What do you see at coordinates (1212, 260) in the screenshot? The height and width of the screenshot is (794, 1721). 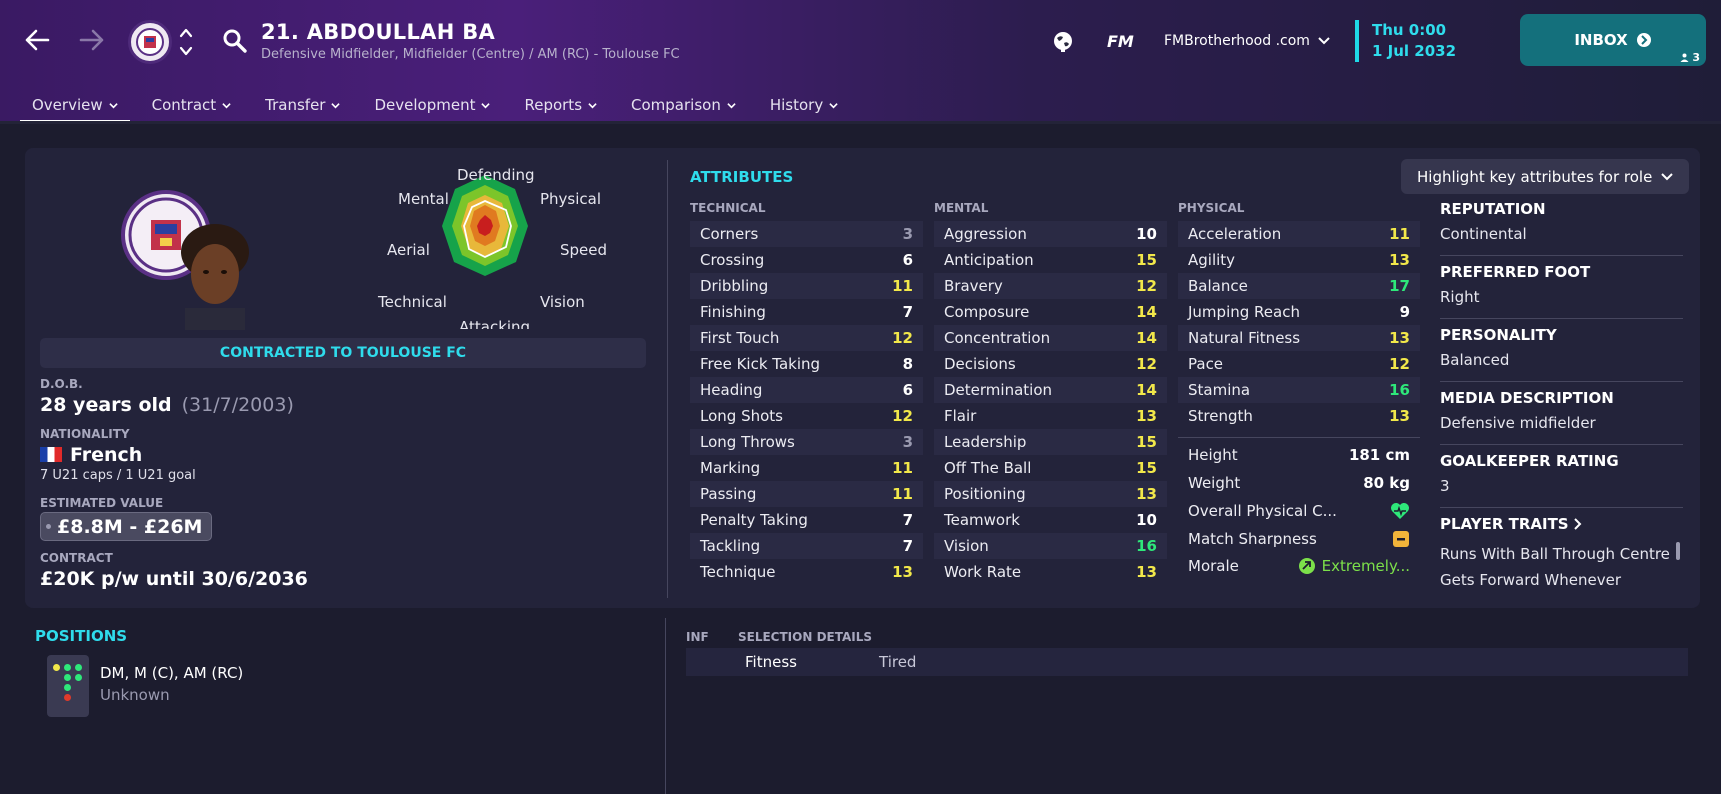 I see `attribute-name: Agility` at bounding box center [1212, 260].